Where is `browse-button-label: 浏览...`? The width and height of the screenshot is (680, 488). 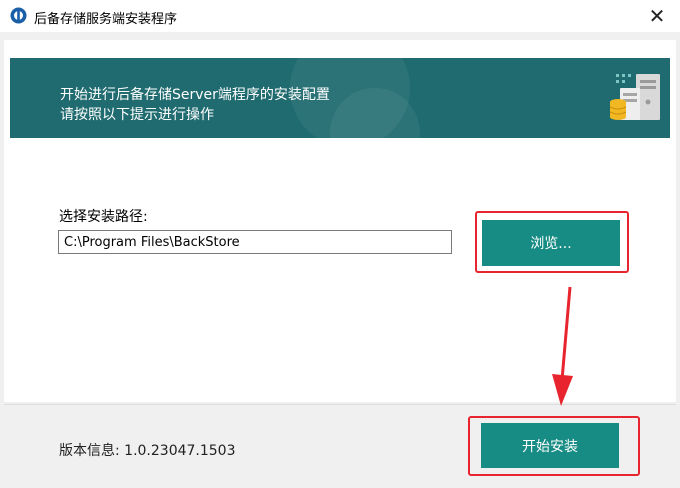
browse-button-label: 浏览... is located at coordinates (551, 244).